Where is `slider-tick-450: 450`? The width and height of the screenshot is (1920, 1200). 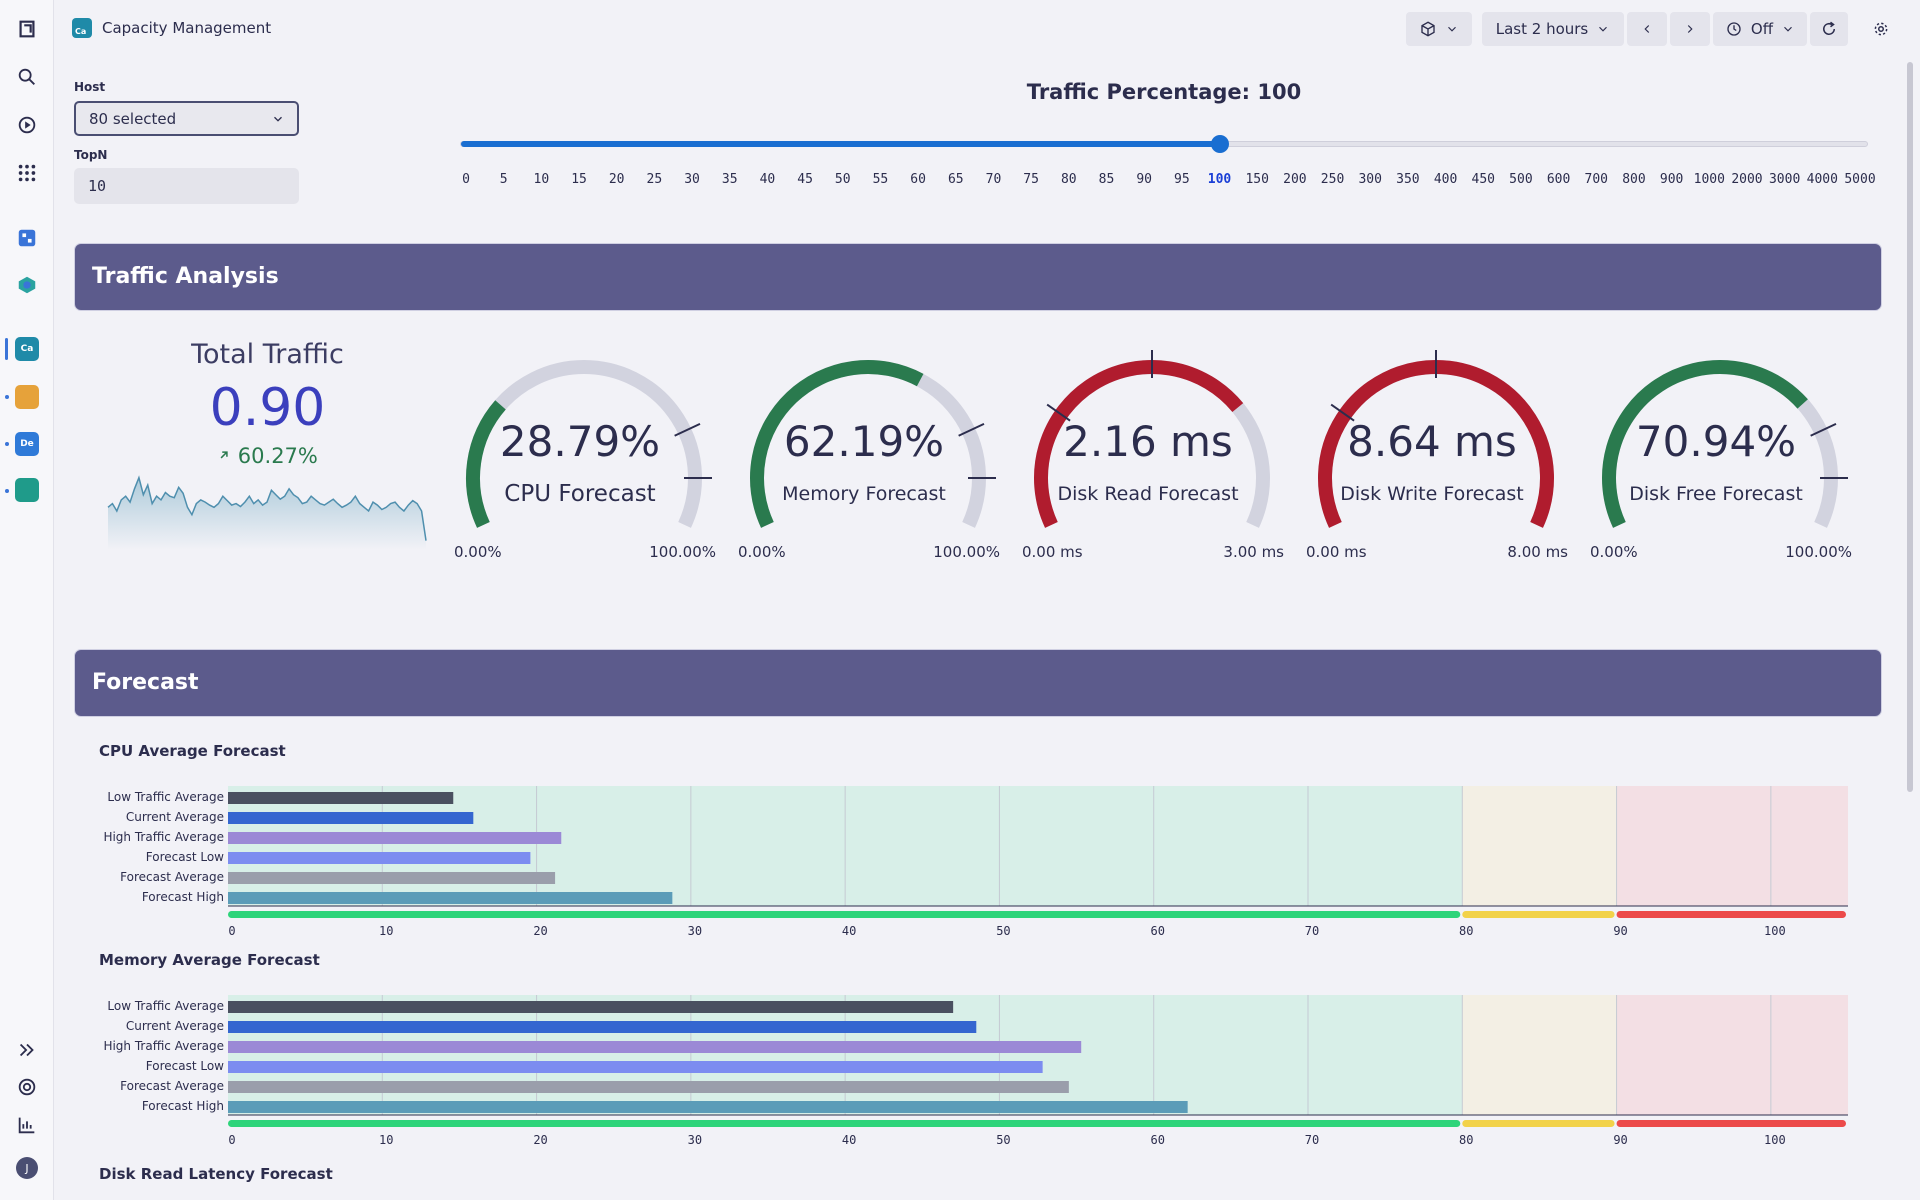
slider-tick-450: 450 is located at coordinates (1482, 179).